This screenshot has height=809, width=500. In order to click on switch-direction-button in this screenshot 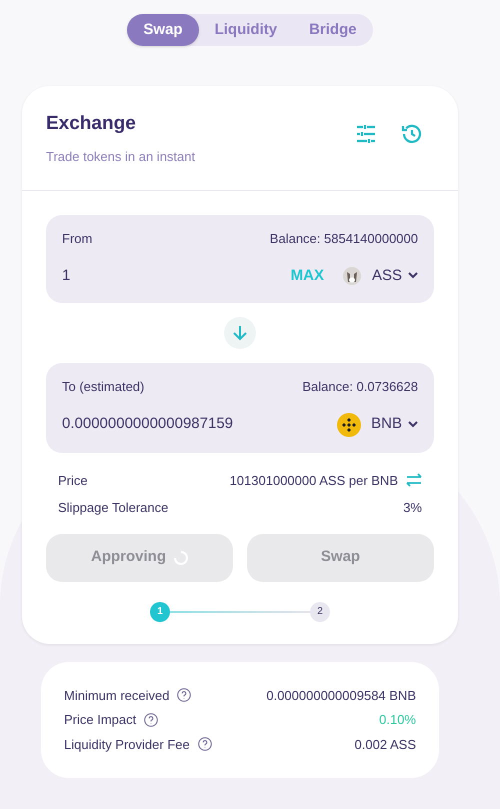, I will do `click(240, 333)`.